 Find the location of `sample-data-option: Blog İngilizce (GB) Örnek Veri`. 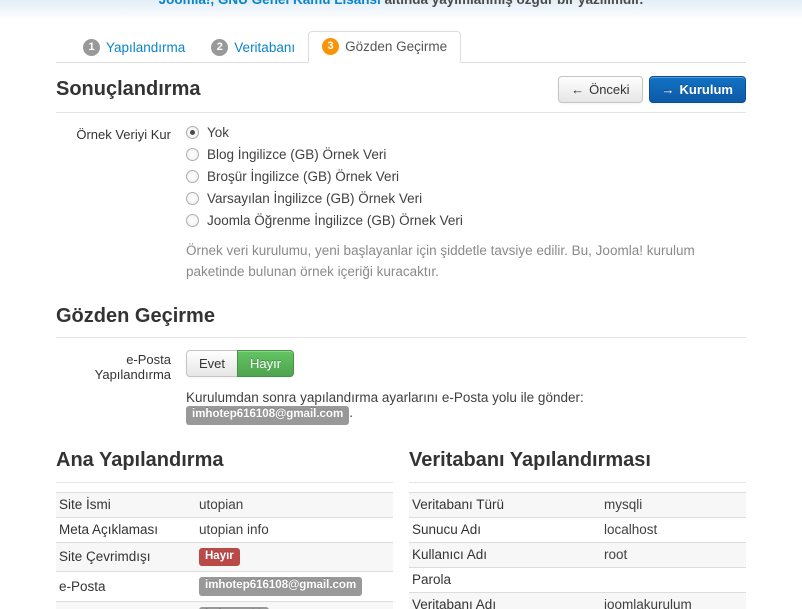

sample-data-option: Blog İngilizce (GB) Örnek Veri is located at coordinates (466, 154).